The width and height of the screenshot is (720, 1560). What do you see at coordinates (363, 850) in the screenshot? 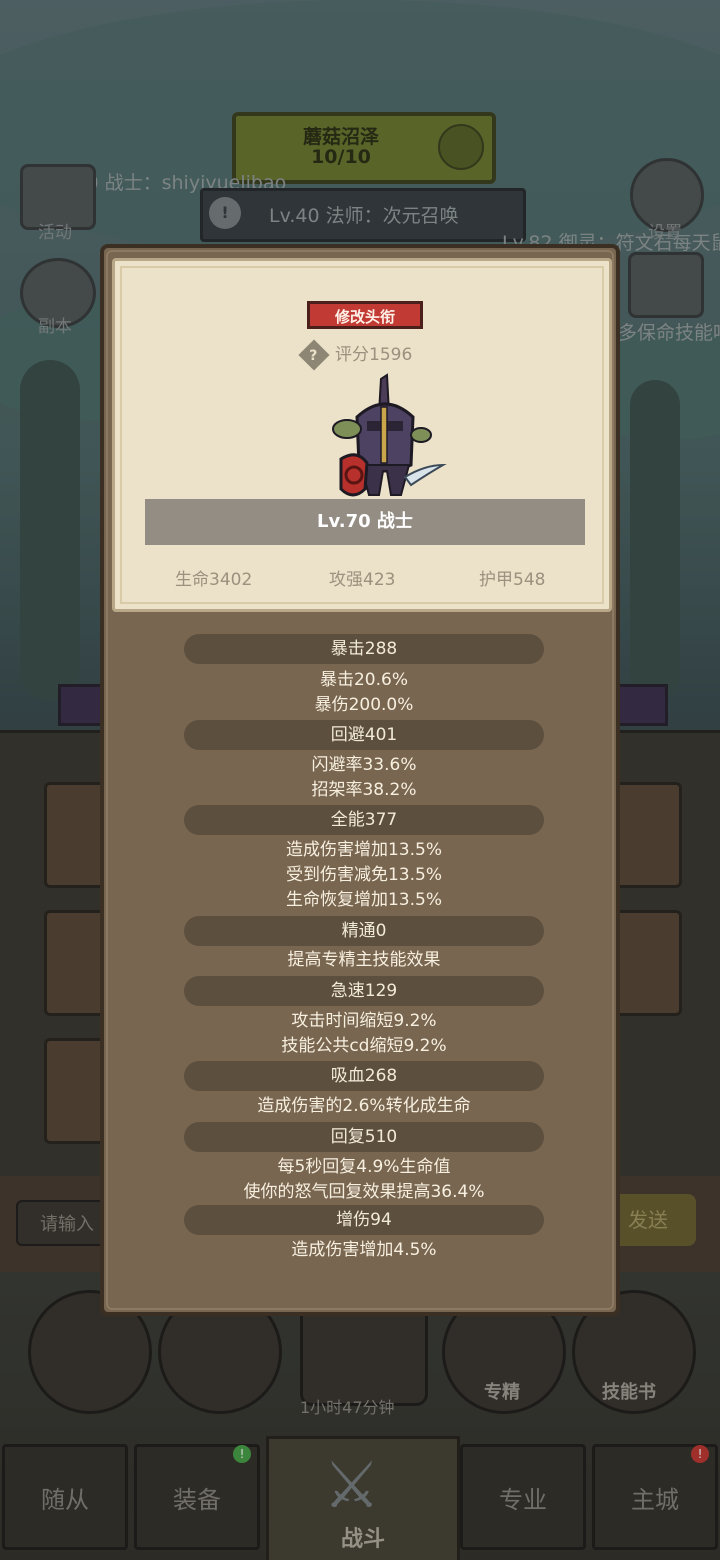
I see `stat-detail: 造成伤害增加13.5%` at bounding box center [363, 850].